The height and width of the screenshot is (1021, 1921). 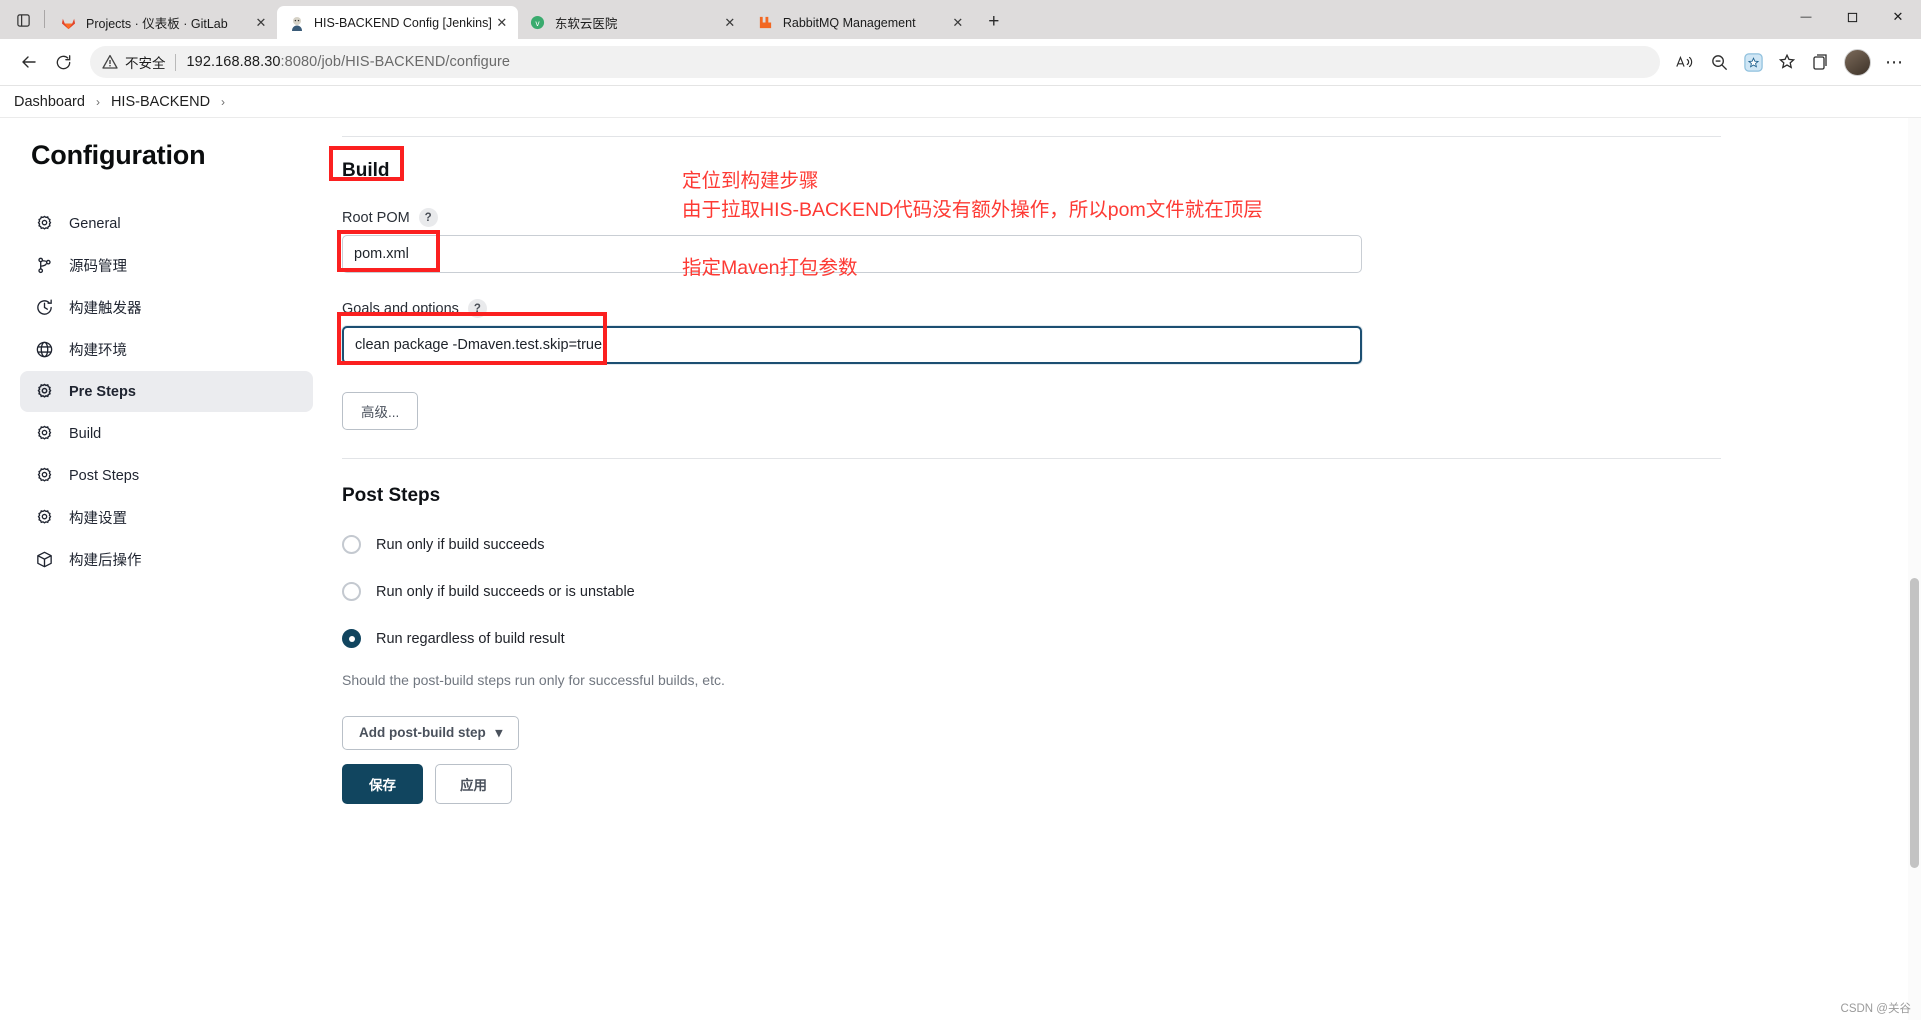 What do you see at coordinates (166, 517) in the screenshot?
I see `sidebar-item-build-settings: 构建设置` at bounding box center [166, 517].